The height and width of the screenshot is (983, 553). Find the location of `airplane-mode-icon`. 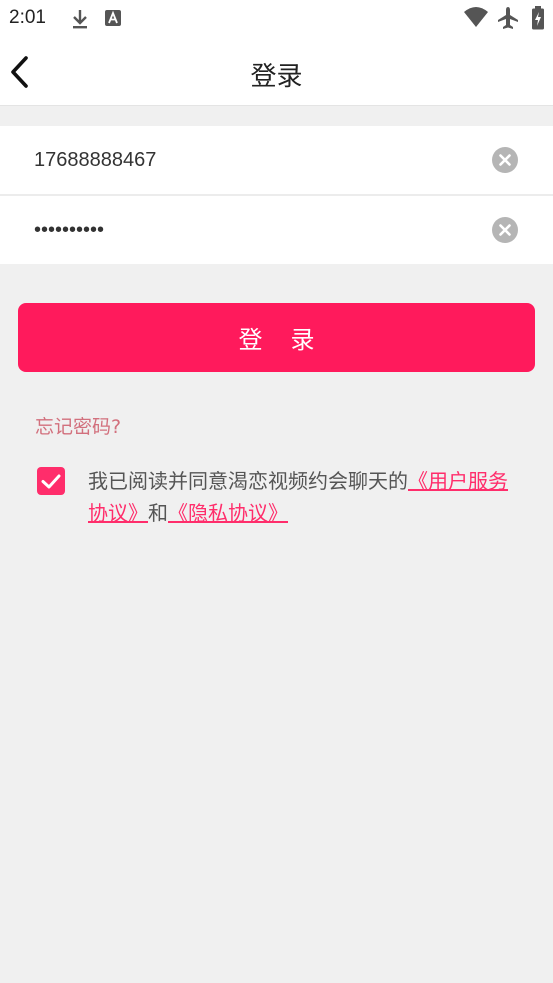

airplane-mode-icon is located at coordinates (508, 20).